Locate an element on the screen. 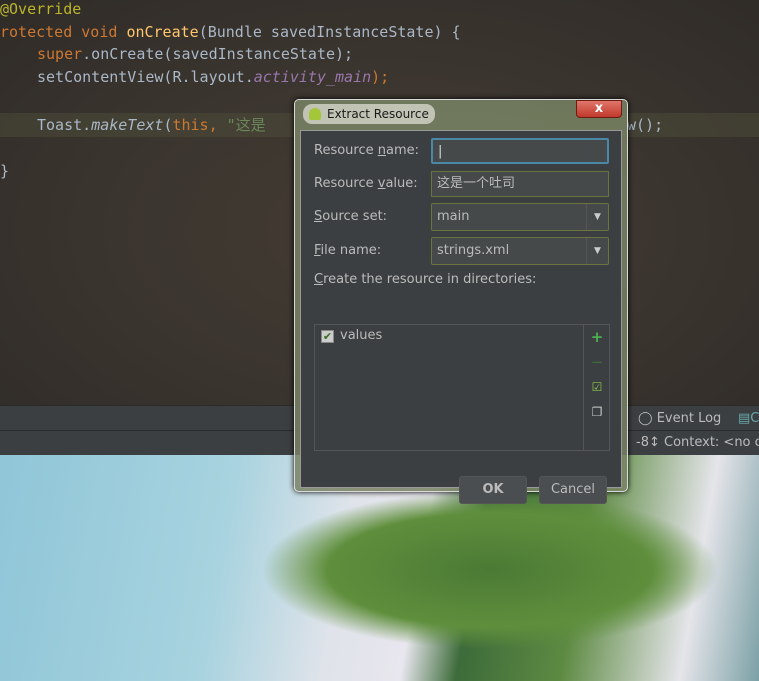  cancel-button: Cancel is located at coordinates (573, 490).